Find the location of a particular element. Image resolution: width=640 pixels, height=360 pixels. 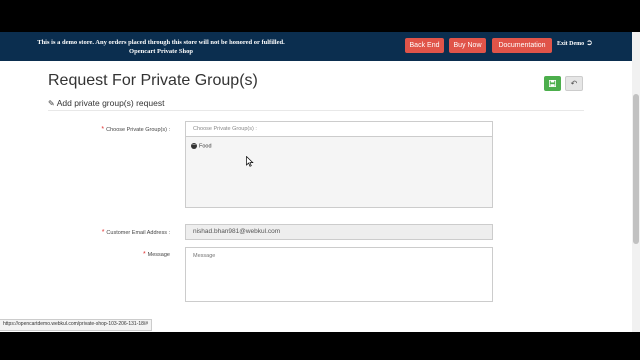

selected-groups-box: – Food is located at coordinates (339, 172).